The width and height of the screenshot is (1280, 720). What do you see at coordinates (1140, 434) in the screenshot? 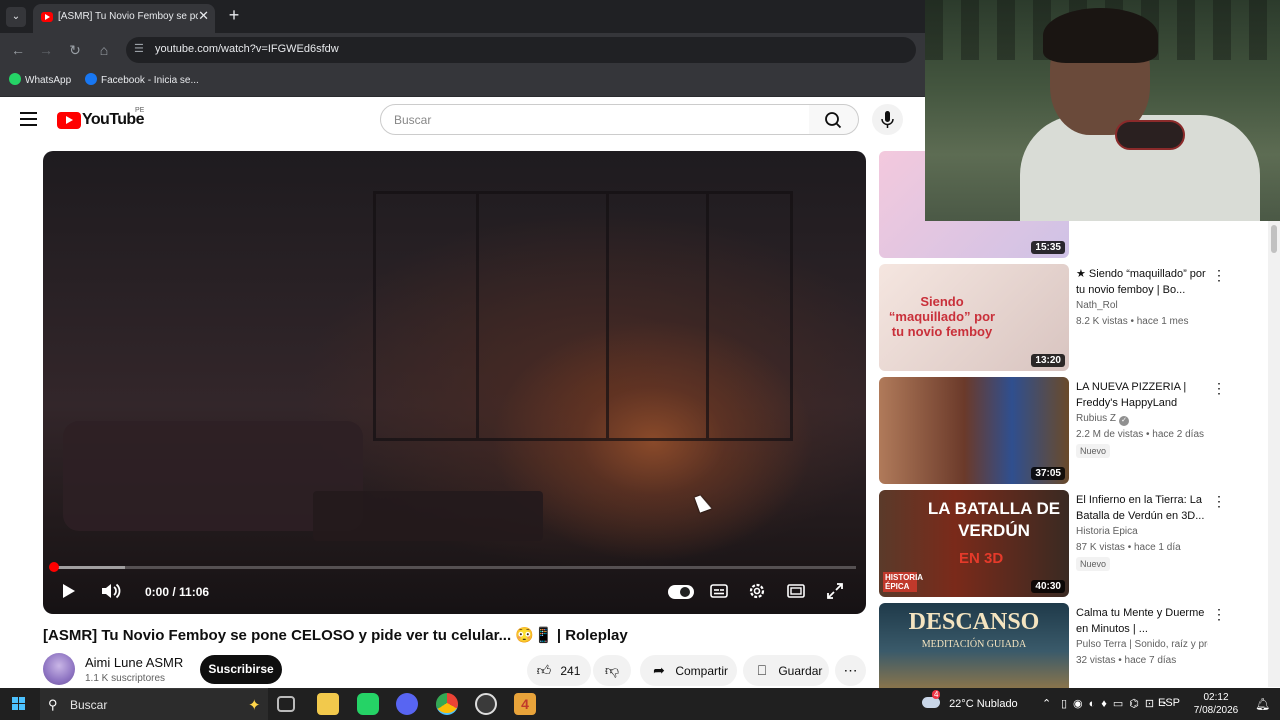
I see `recommended-meta: 2.2 M de vistas • hace 2 días` at bounding box center [1140, 434].